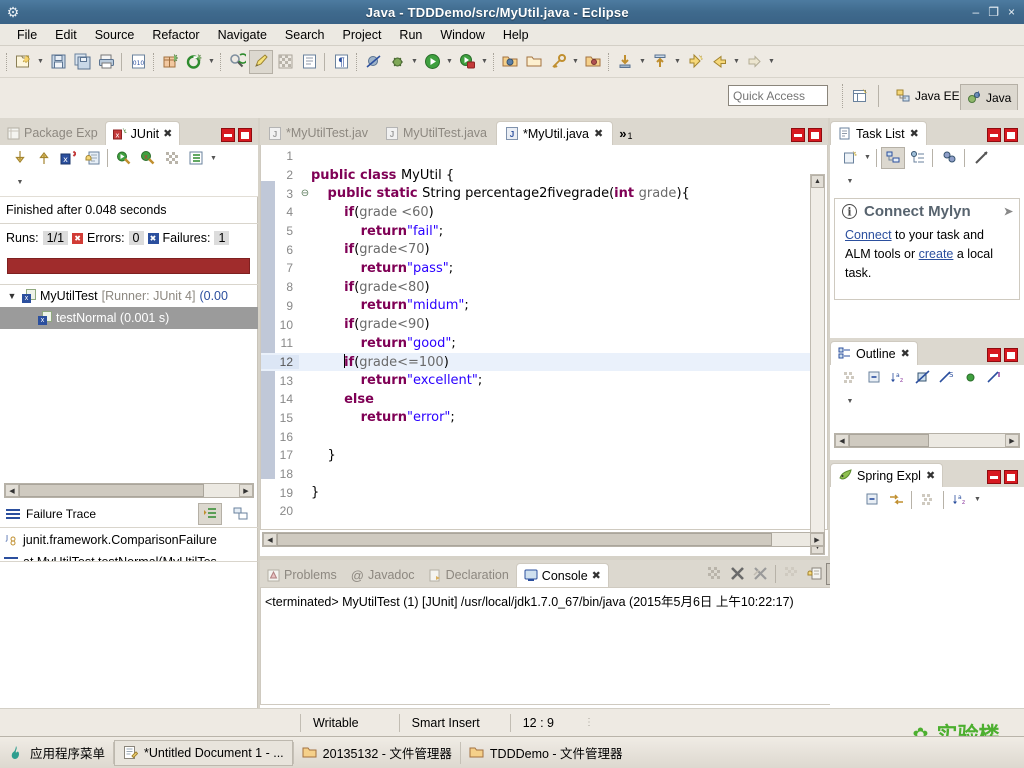  What do you see at coordinates (285, 62) in the screenshot?
I see `search-icon` at bounding box center [285, 62].